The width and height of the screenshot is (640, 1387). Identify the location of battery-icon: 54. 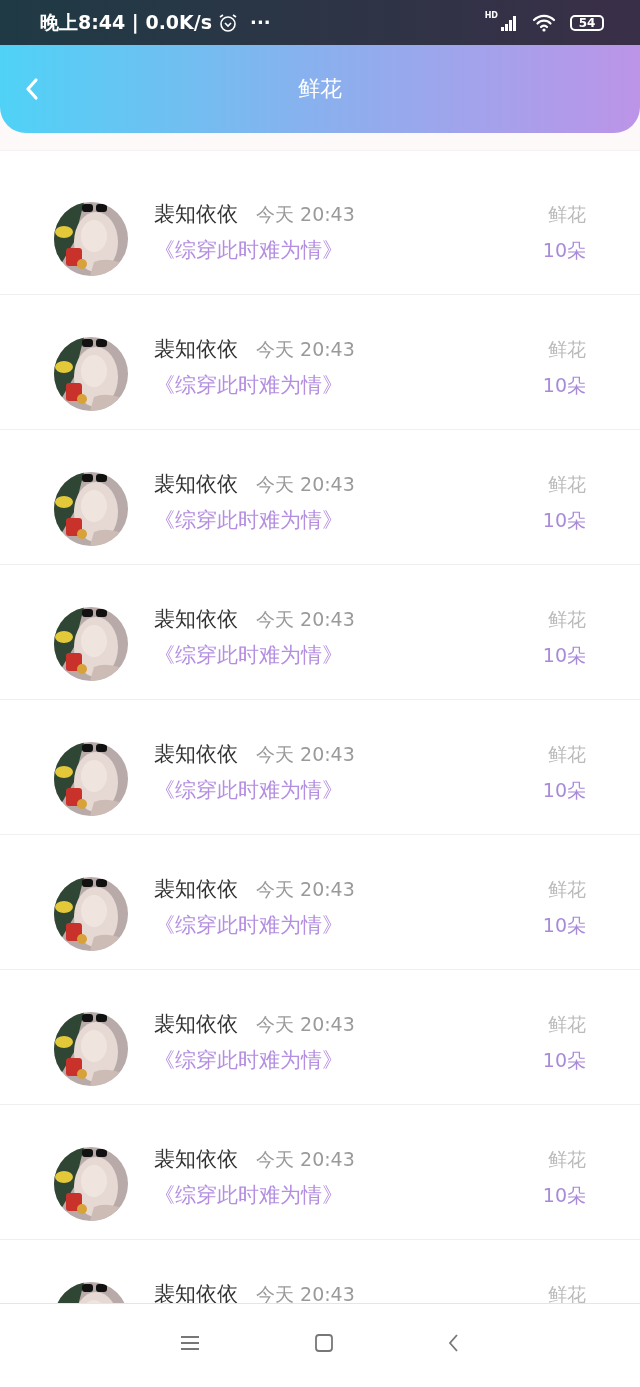
(587, 22).